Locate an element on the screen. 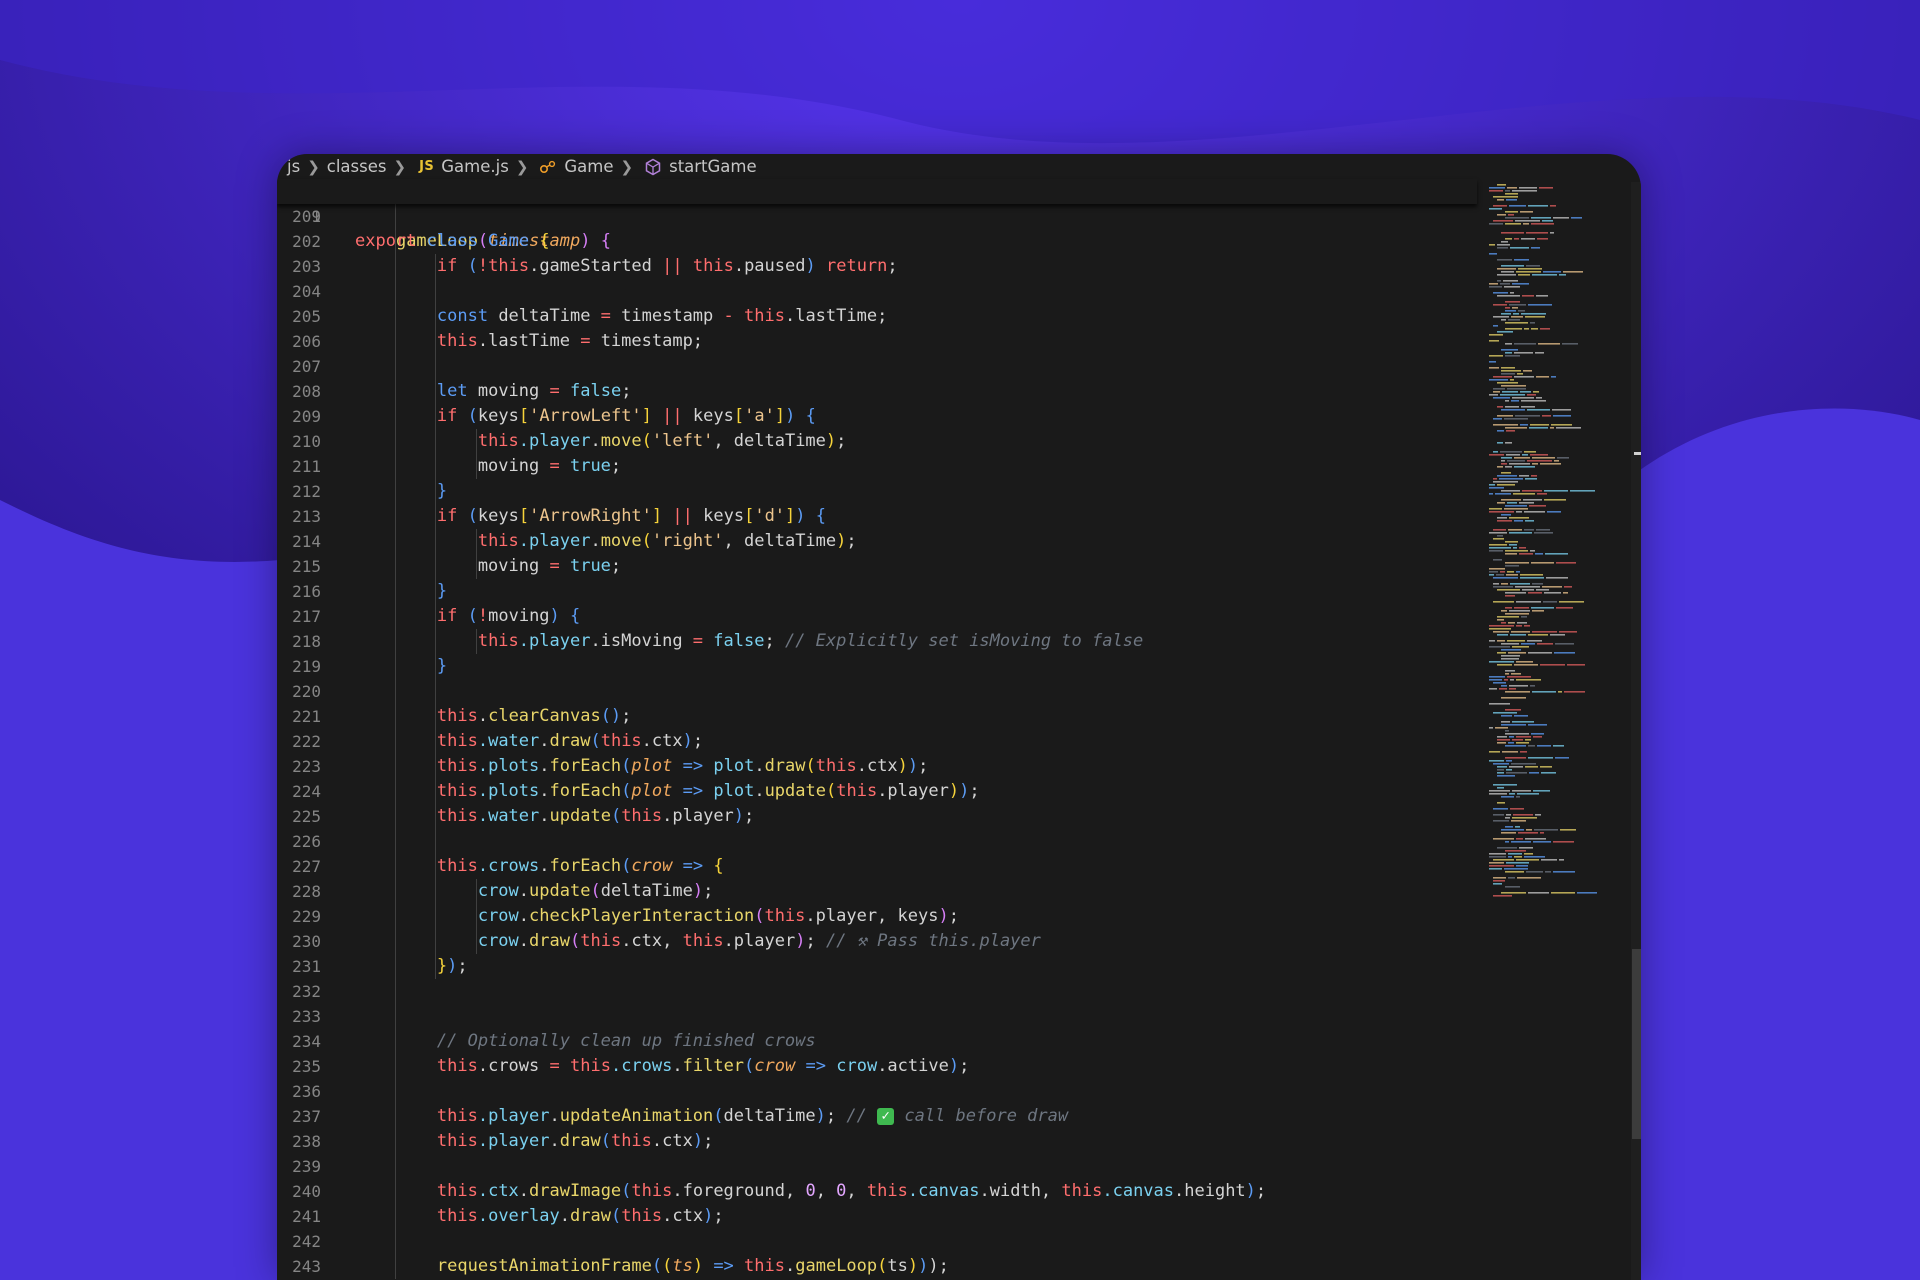 This screenshot has width=1920, height=1280. code-line: 208 let moving = false; is located at coordinates (877, 391).